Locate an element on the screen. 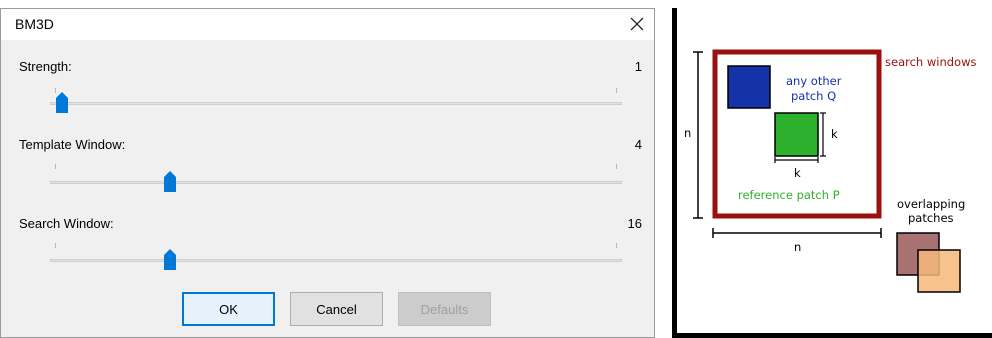 The height and width of the screenshot is (338, 992). ok-button: OK is located at coordinates (228, 309).